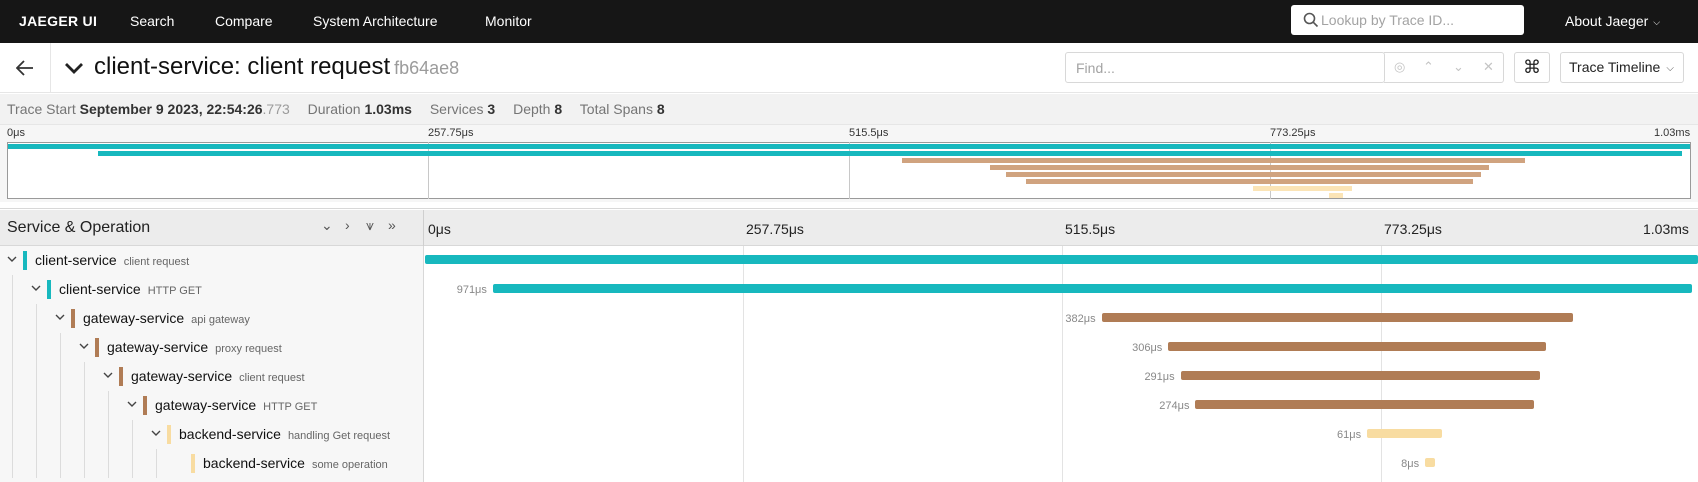 This screenshot has height=482, width=1698. Describe the element at coordinates (58, 21) in the screenshot. I see `brand-logo: JAEGER UI` at that location.